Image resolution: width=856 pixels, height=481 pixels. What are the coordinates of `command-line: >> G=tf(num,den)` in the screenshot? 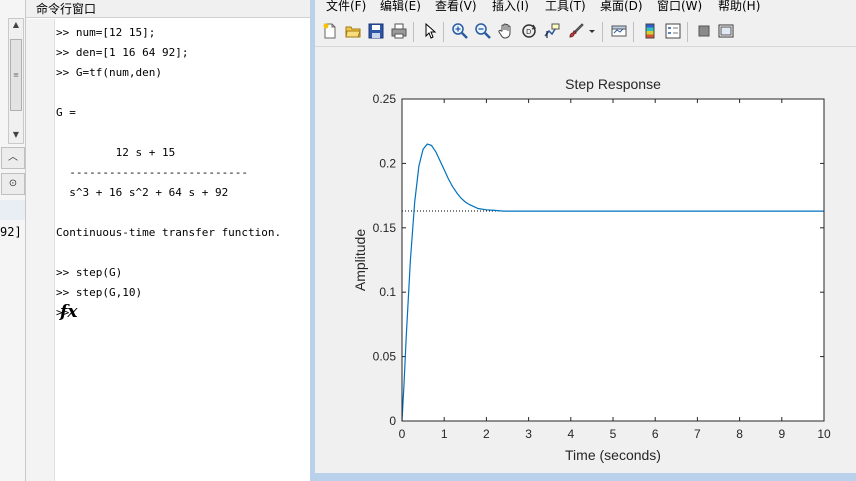 It's located at (109, 72).